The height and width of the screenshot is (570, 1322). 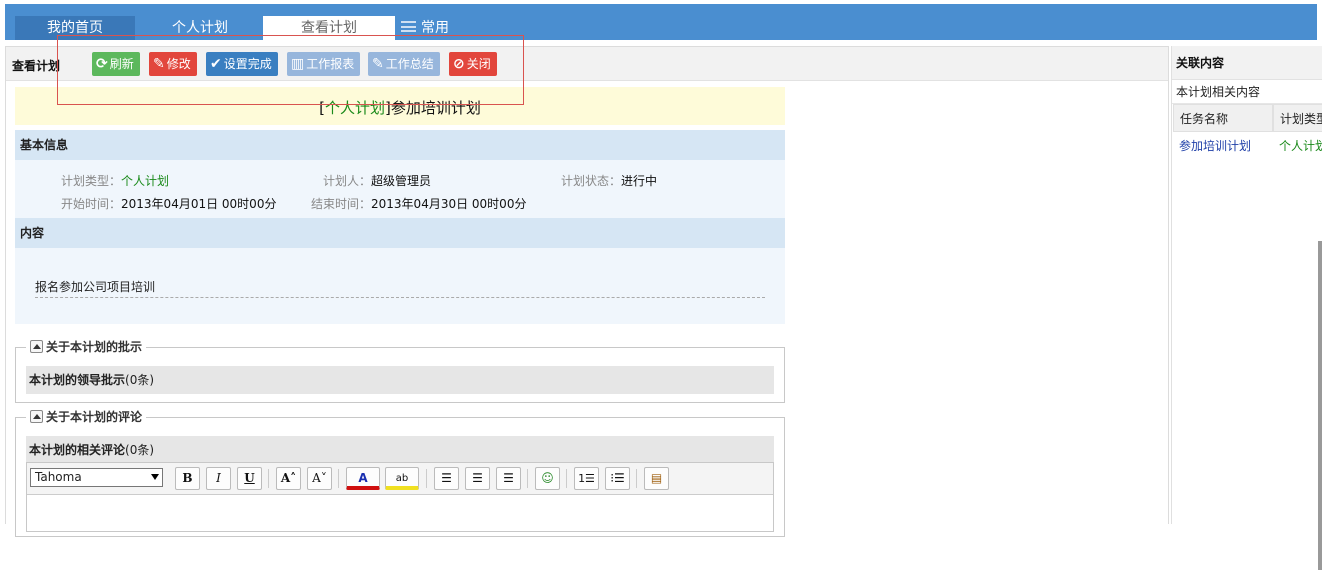 I want to click on plan-title-bar: [个人计划]参加培训计划, so click(x=400, y=106).